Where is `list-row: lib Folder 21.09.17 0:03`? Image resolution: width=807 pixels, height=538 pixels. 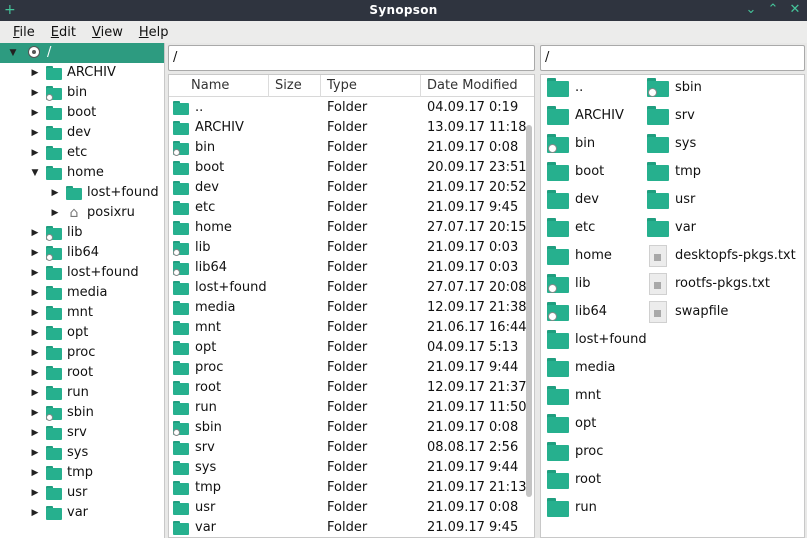 list-row: lib Folder 21.09.17 0:03 is located at coordinates (348, 248).